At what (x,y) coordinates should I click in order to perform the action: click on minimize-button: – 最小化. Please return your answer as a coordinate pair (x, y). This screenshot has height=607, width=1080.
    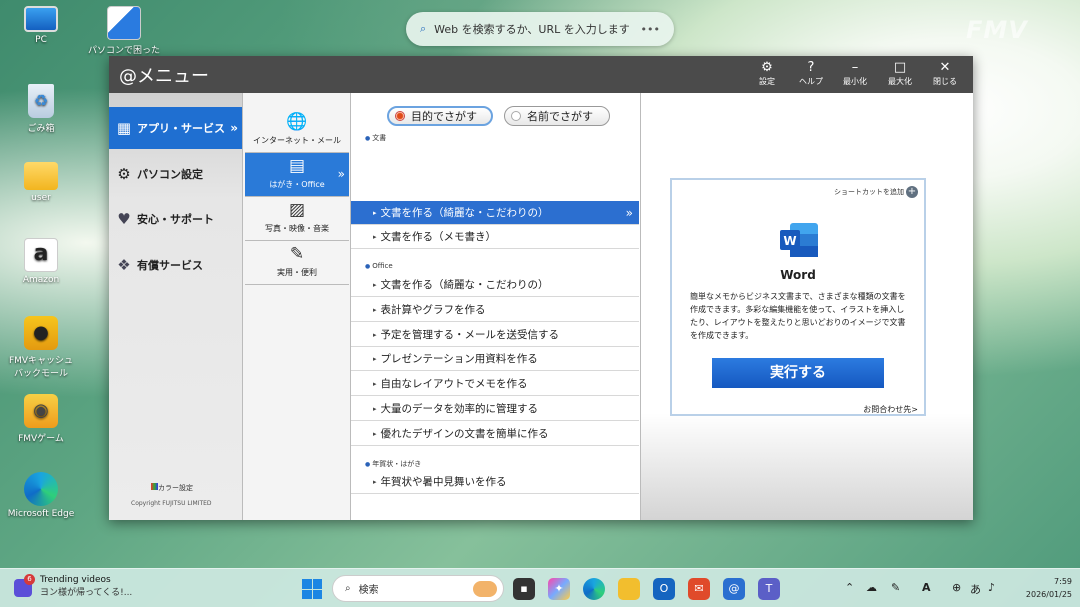
    Looking at the image, I should click on (855, 73).